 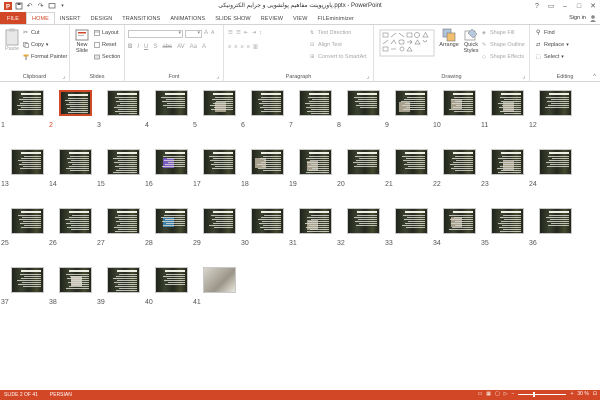 What do you see at coordinates (230, 33) in the screenshot?
I see `bullets-icon: ☰` at bounding box center [230, 33].